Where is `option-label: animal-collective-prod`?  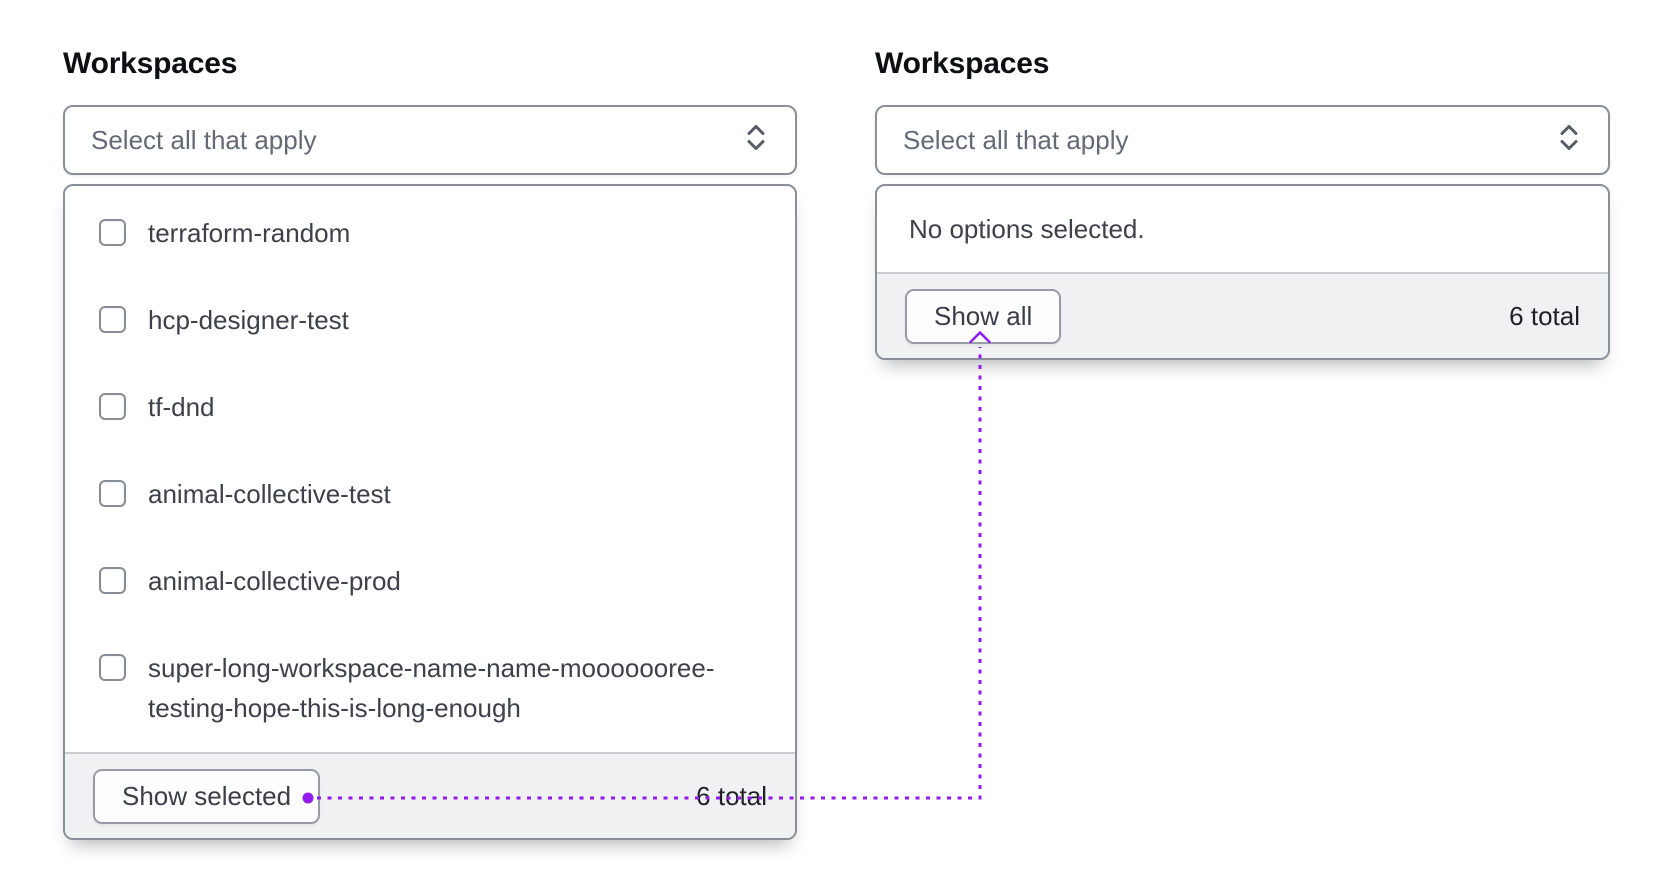
option-label: animal-collective-prod is located at coordinates (274, 581).